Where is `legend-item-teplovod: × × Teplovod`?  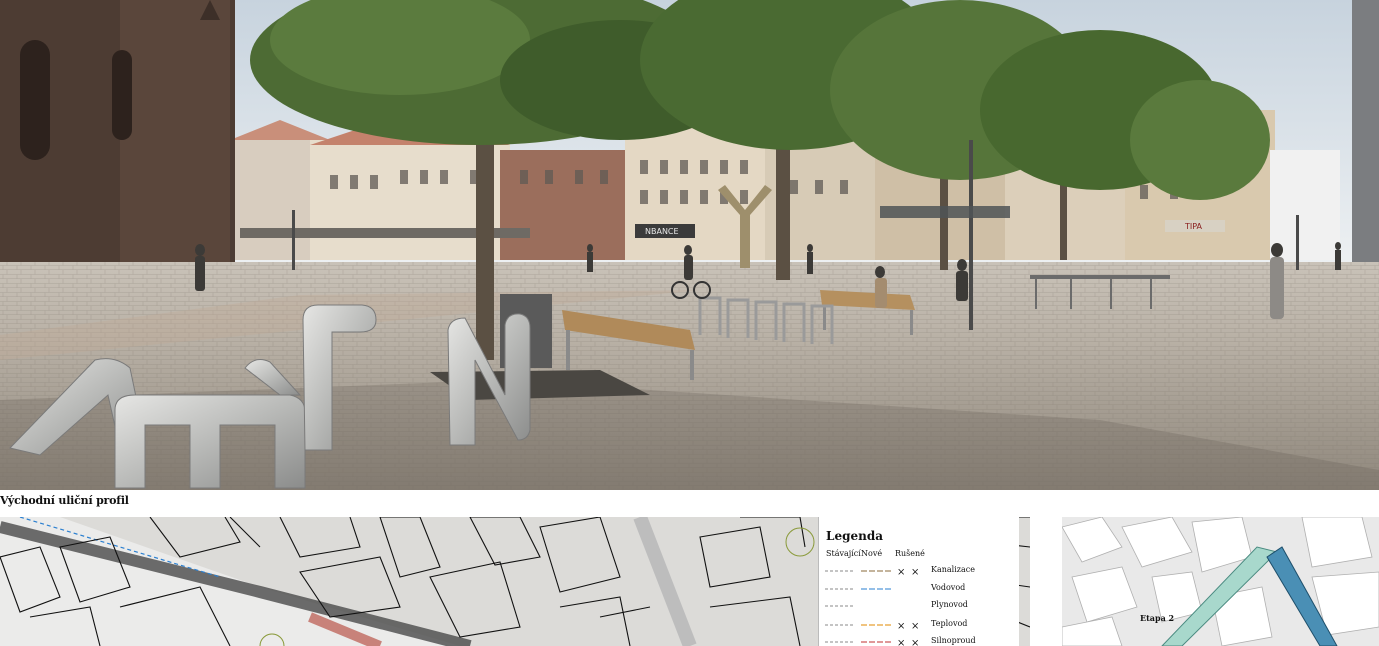
legend-item-teplovod: × × Teplovod is located at coordinates (919, 626).